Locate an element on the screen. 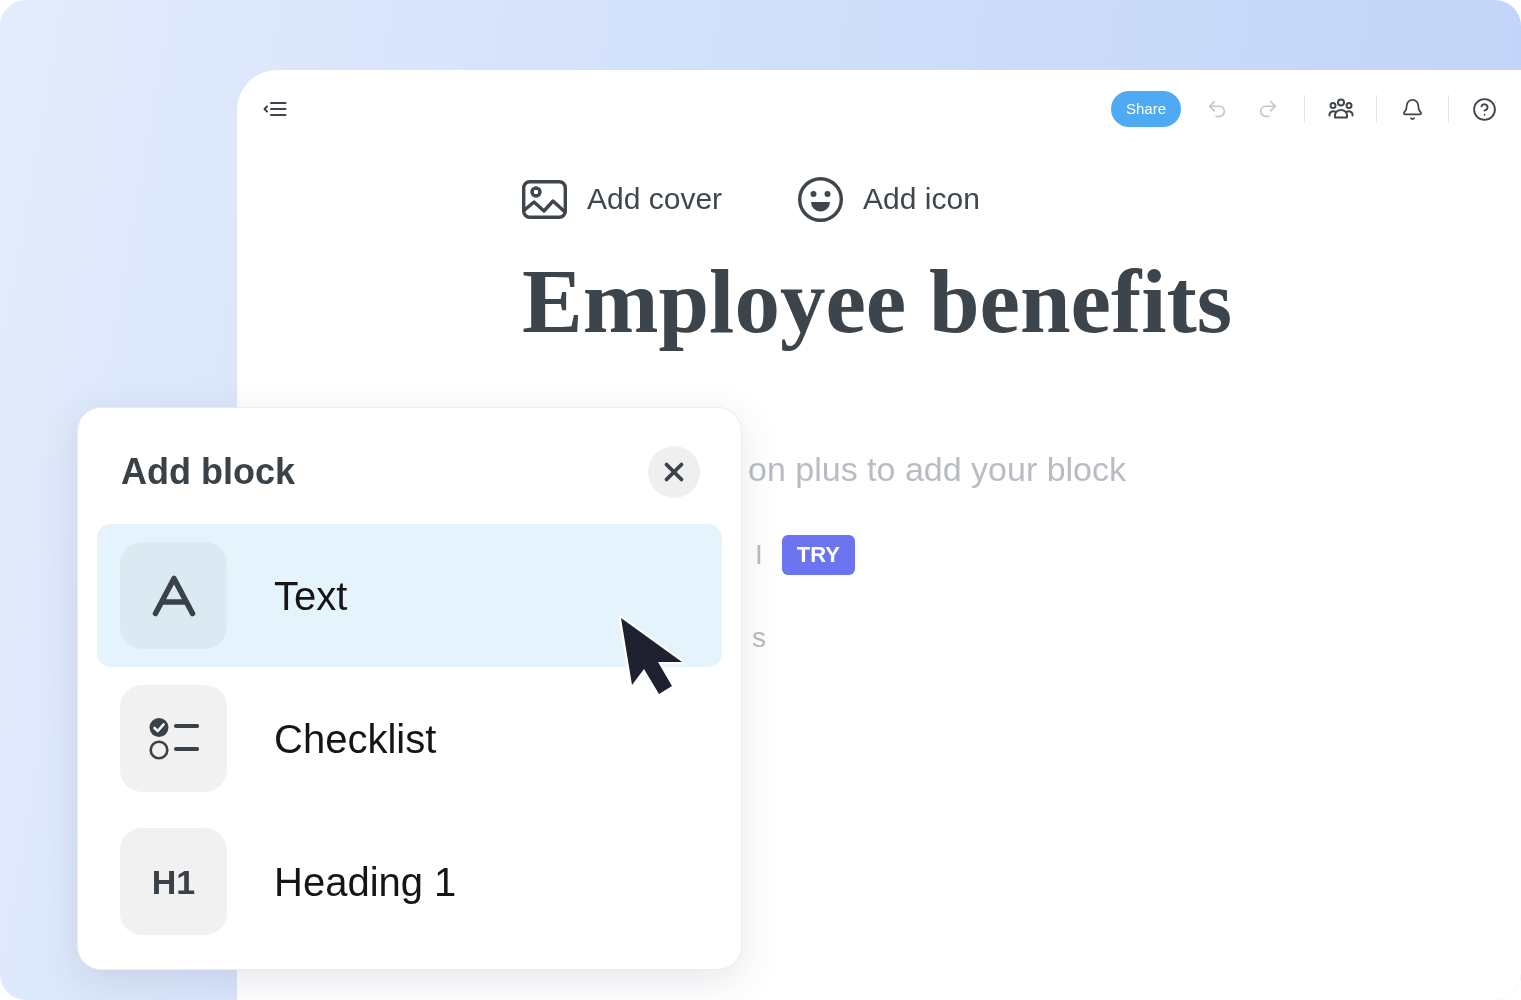 This screenshot has height=1000, width=1521. help-icon is located at coordinates (1484, 109).